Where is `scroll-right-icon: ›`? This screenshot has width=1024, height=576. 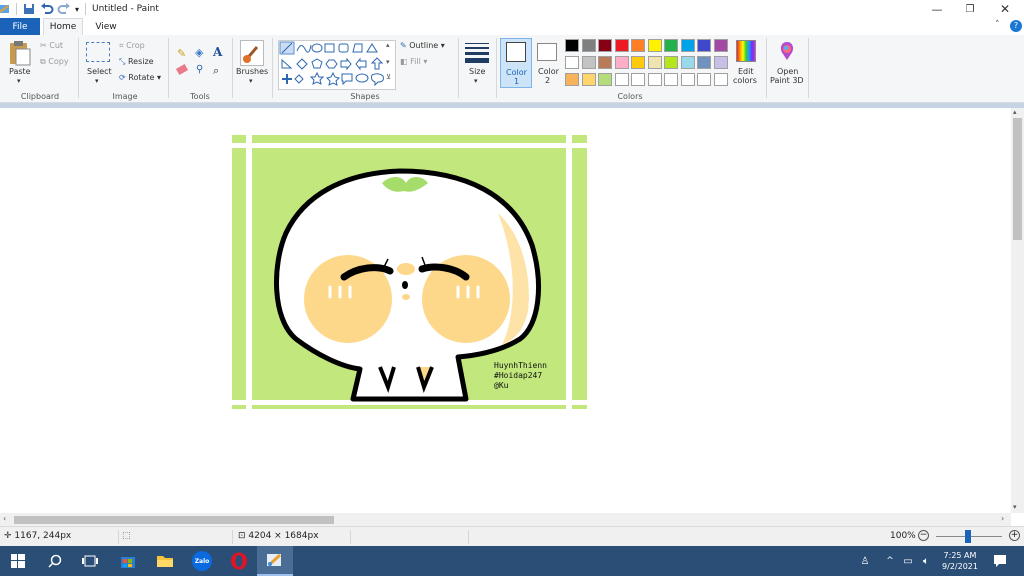
scroll-right-icon: › is located at coordinates (1002, 518).